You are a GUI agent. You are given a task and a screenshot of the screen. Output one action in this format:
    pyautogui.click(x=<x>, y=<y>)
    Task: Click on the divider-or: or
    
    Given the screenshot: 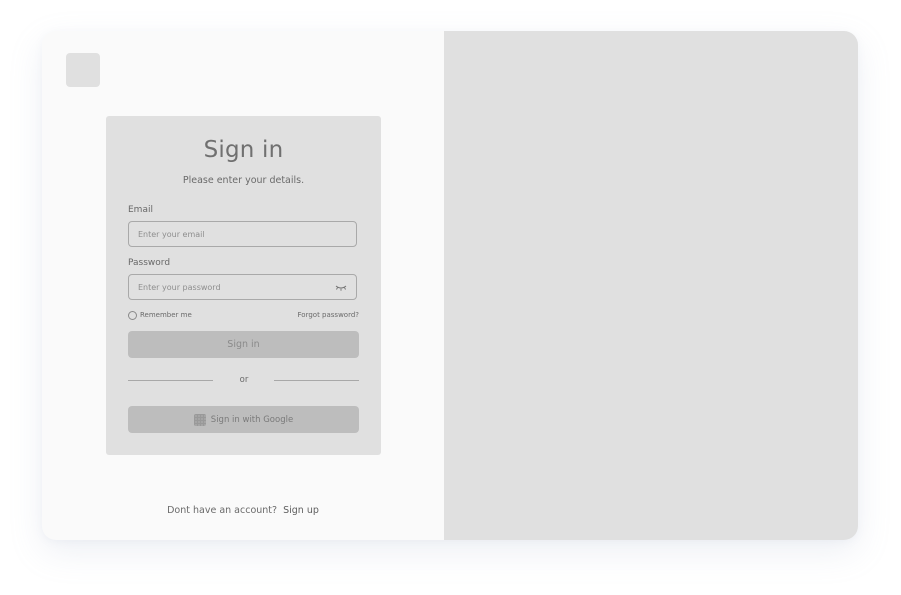 What is the action you would take?
    pyautogui.click(x=244, y=380)
    